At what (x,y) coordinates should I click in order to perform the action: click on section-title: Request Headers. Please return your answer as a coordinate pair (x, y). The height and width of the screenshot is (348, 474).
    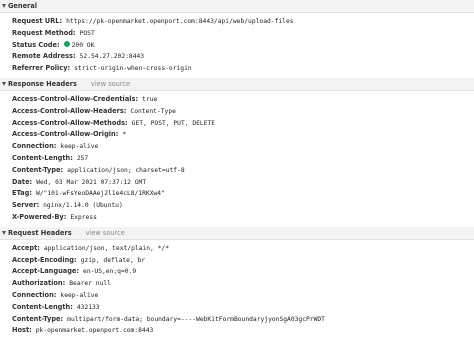
    Looking at the image, I should click on (40, 232).